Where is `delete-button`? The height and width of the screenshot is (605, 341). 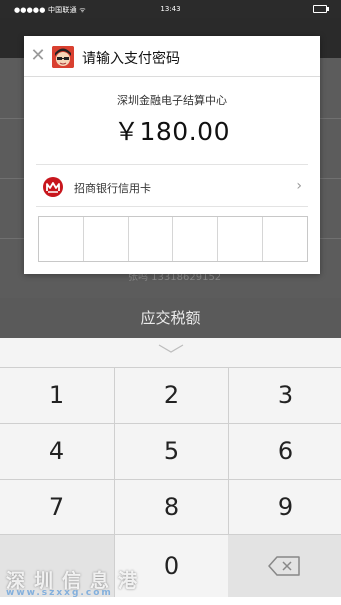
delete-button is located at coordinates (284, 566).